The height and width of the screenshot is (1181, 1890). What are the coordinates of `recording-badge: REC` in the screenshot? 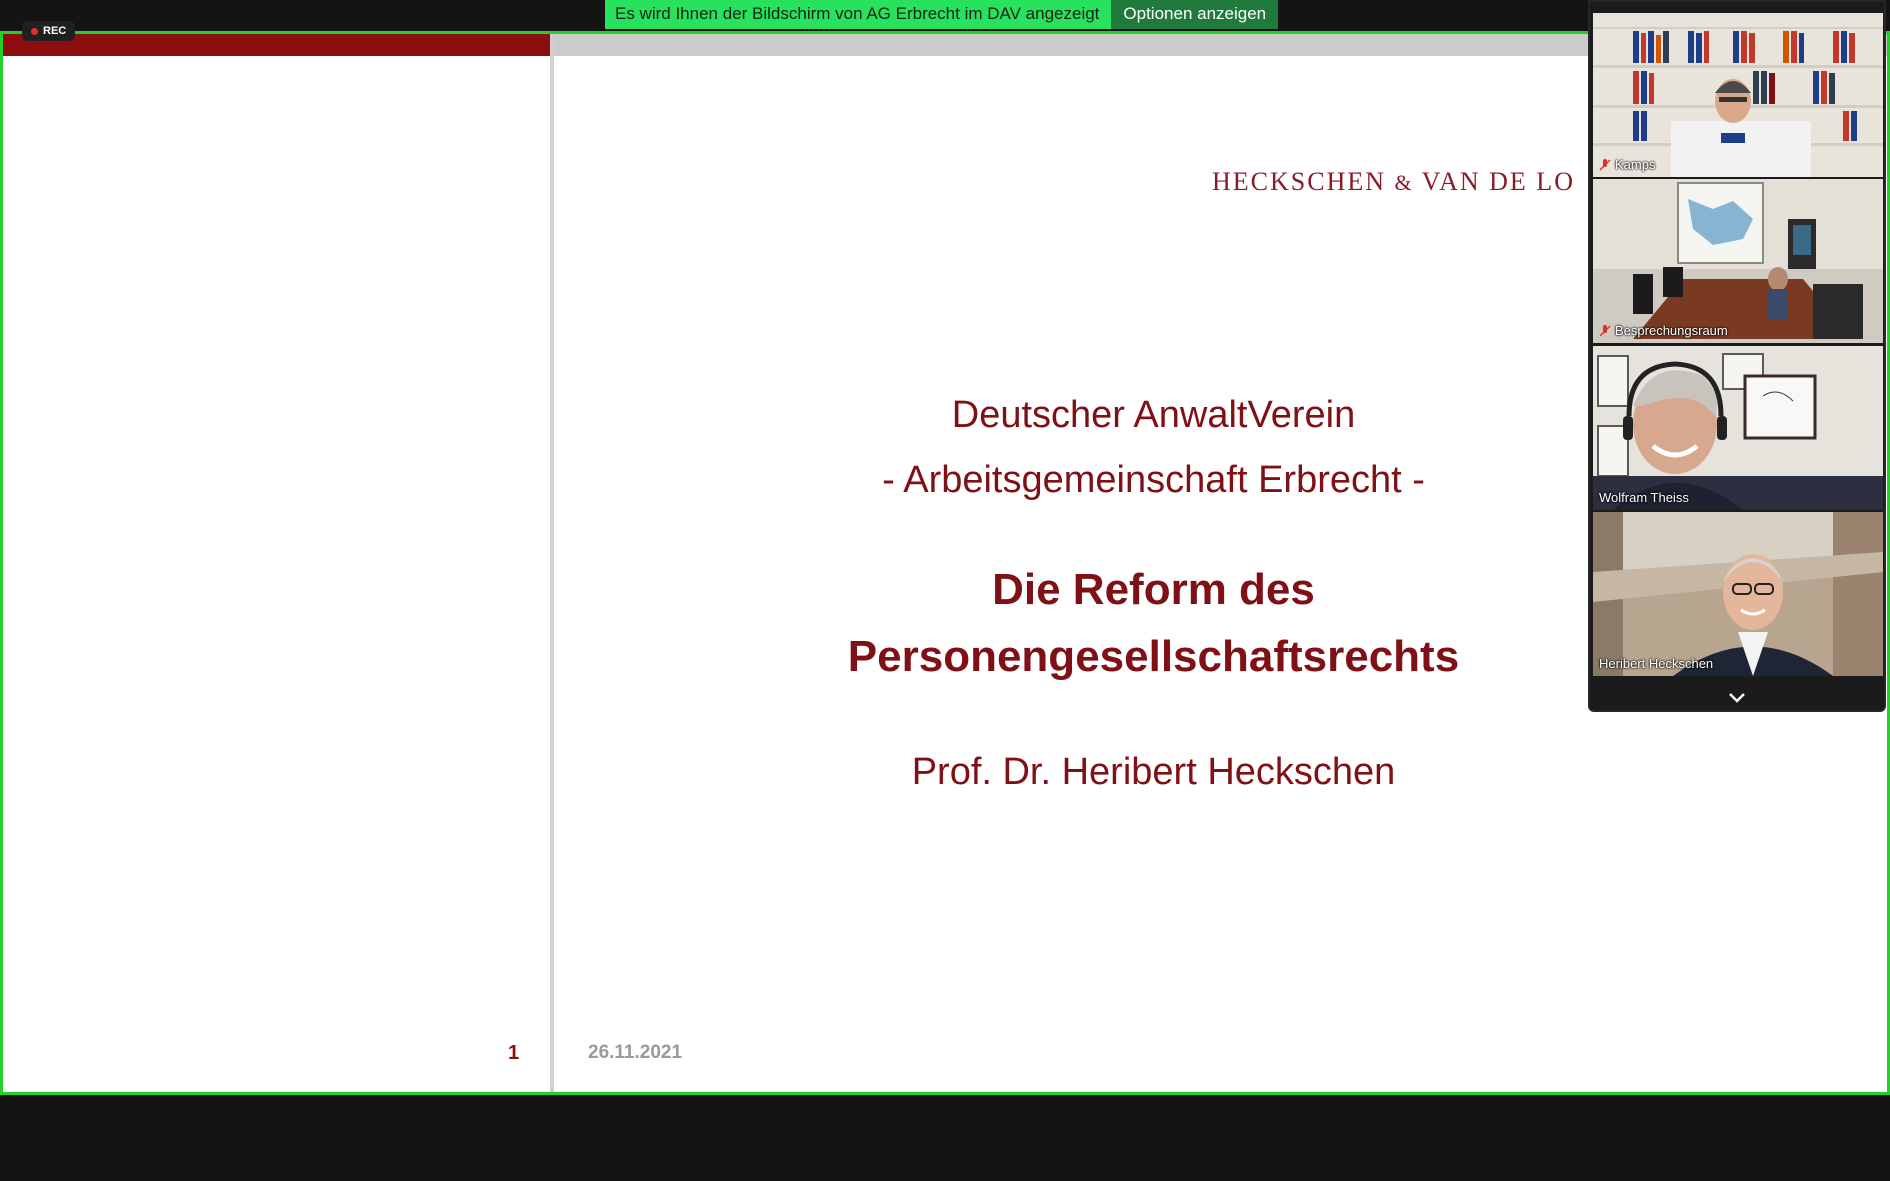 It's located at (49, 31).